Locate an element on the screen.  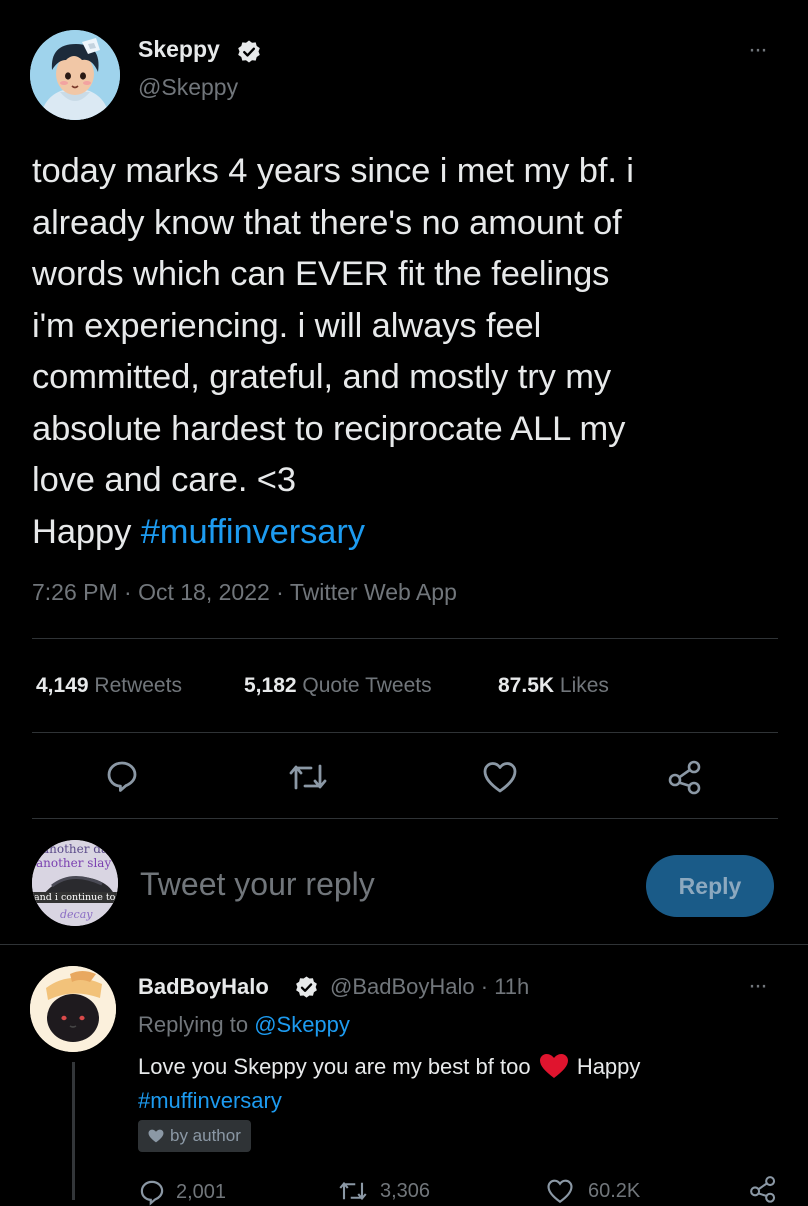
tweet-line: committed, grateful, and mostly try my is located at coordinates (322, 377).